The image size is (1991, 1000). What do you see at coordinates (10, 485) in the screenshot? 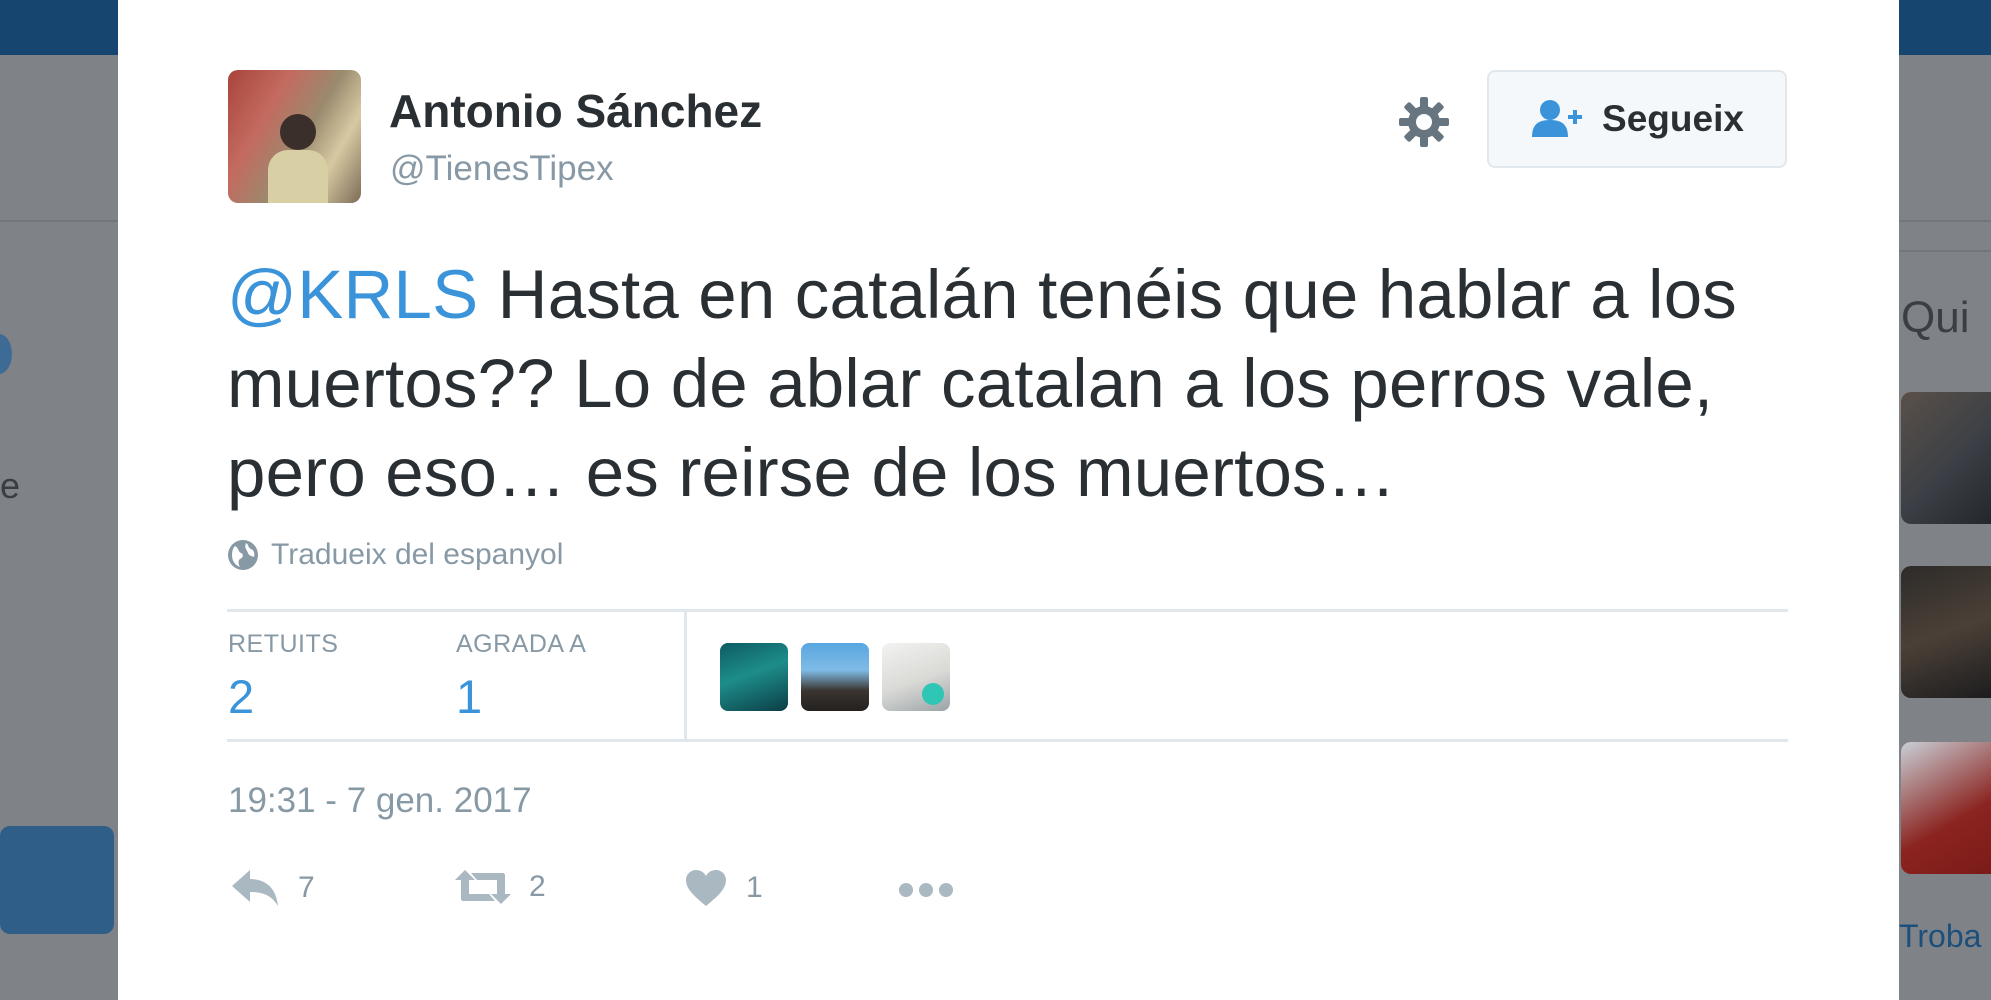
I see `background-text-fragment: e` at bounding box center [10, 485].